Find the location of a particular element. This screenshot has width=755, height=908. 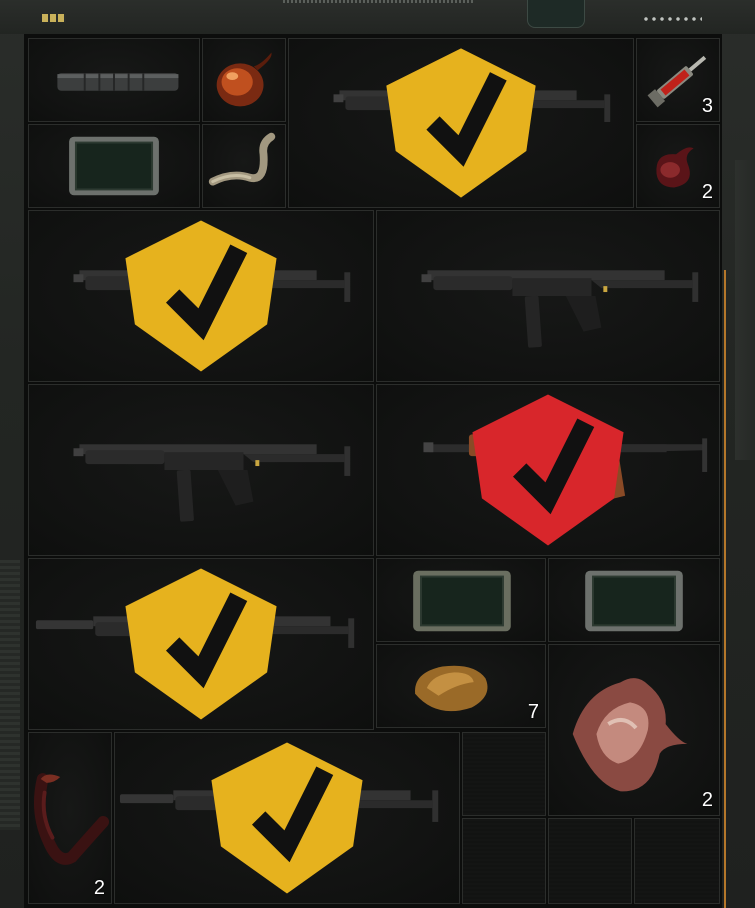

scroll-indicator is located at coordinates (725, 589).